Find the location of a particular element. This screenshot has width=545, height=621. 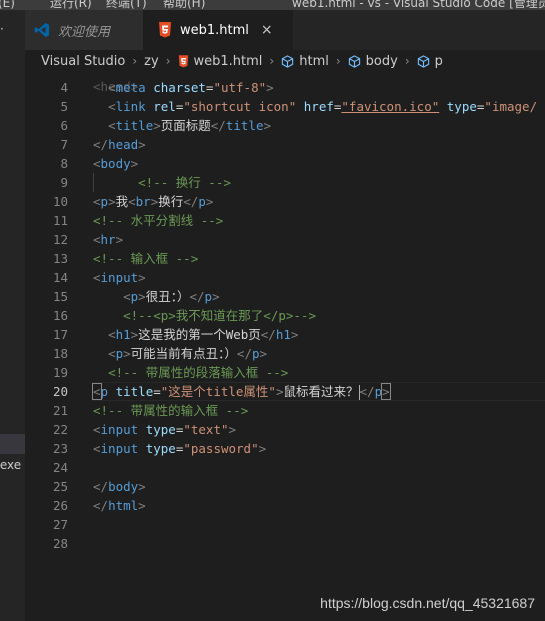

code-line: 7 </head> is located at coordinates (285, 144).